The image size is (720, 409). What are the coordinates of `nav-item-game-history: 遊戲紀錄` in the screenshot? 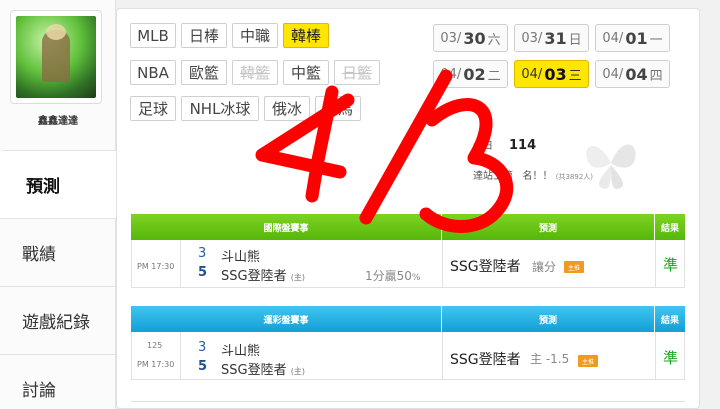 It's located at (58, 320).